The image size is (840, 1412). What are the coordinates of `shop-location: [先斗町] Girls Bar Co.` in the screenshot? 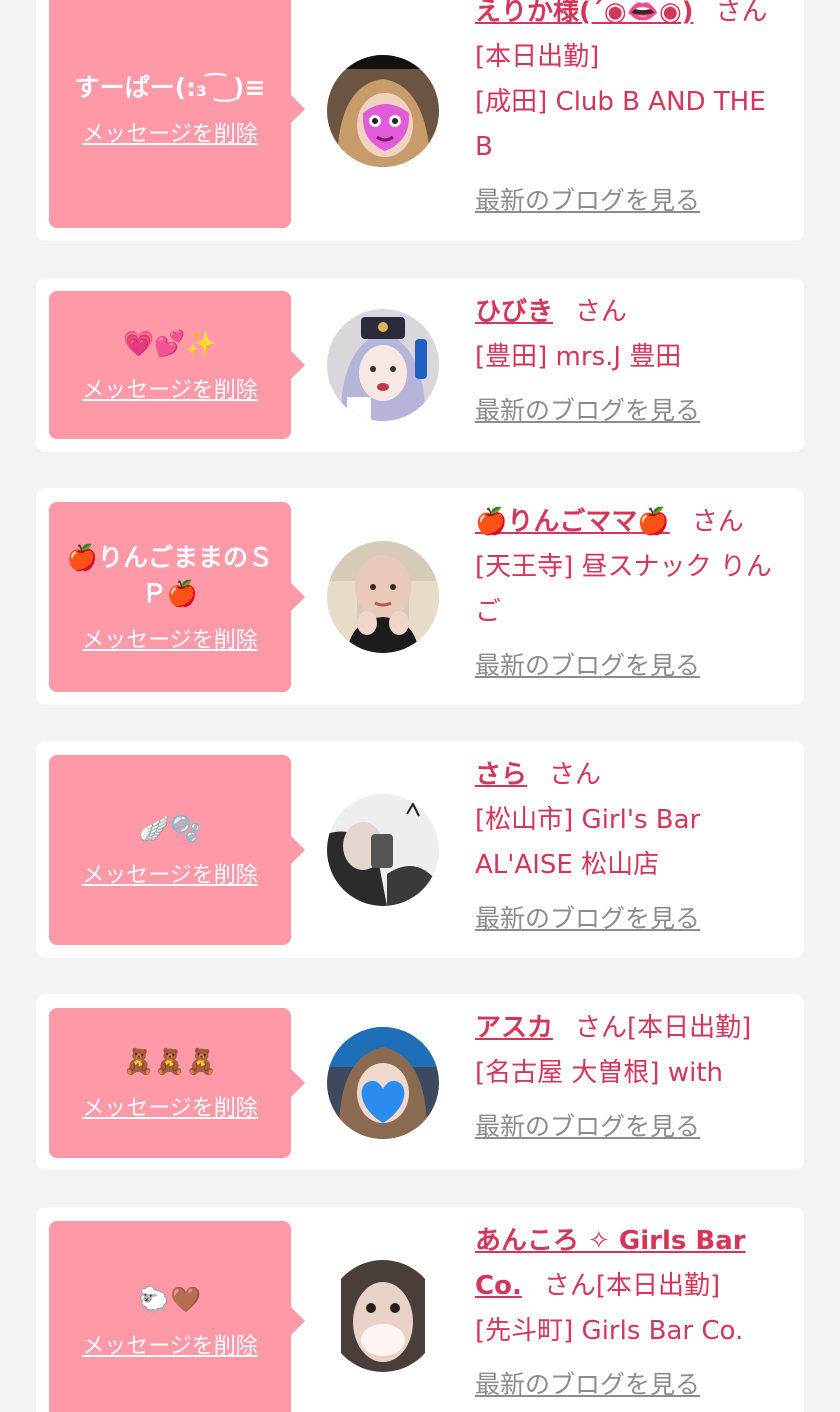 It's located at (609, 1331).